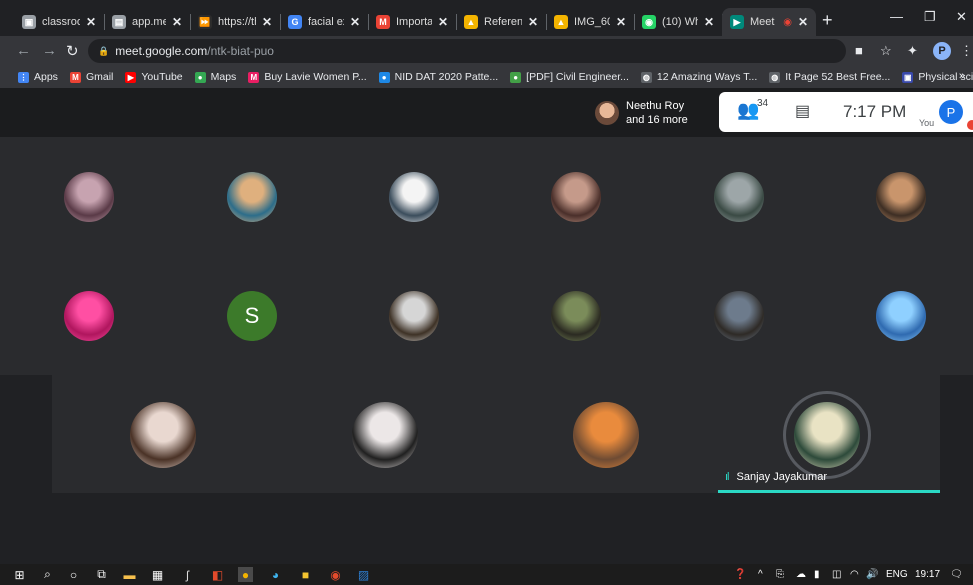 The image size is (973, 585). Describe the element at coordinates (101, 574) in the screenshot. I see `task-view-icon: ⧉` at that location.